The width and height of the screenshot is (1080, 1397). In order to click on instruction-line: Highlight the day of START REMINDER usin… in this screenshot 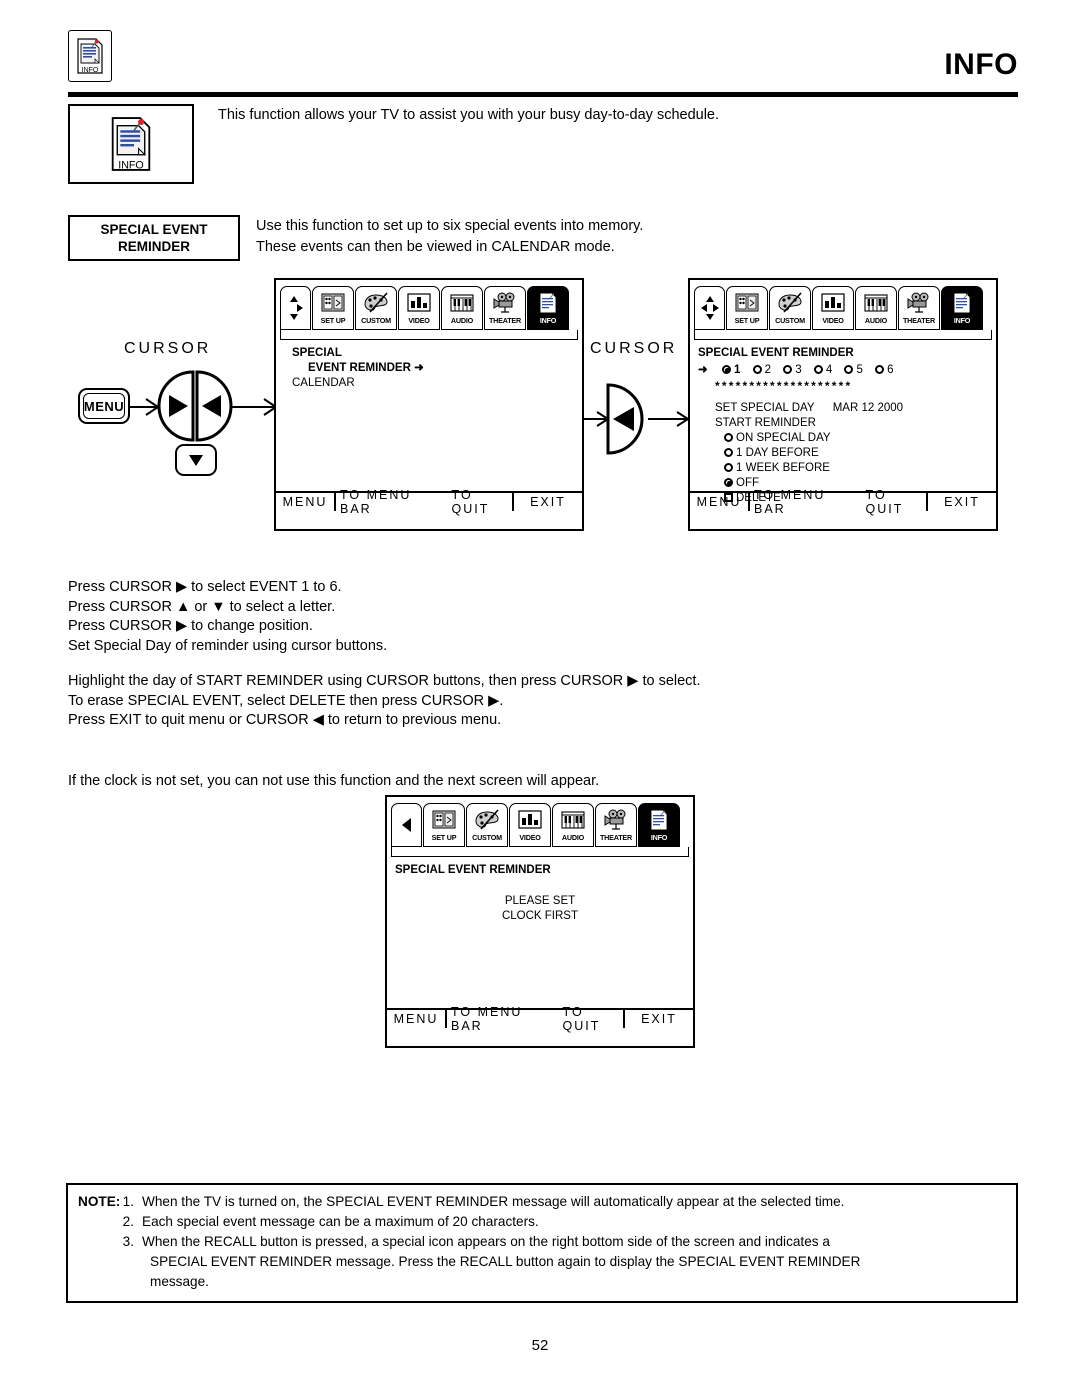, I will do `click(384, 681)`.